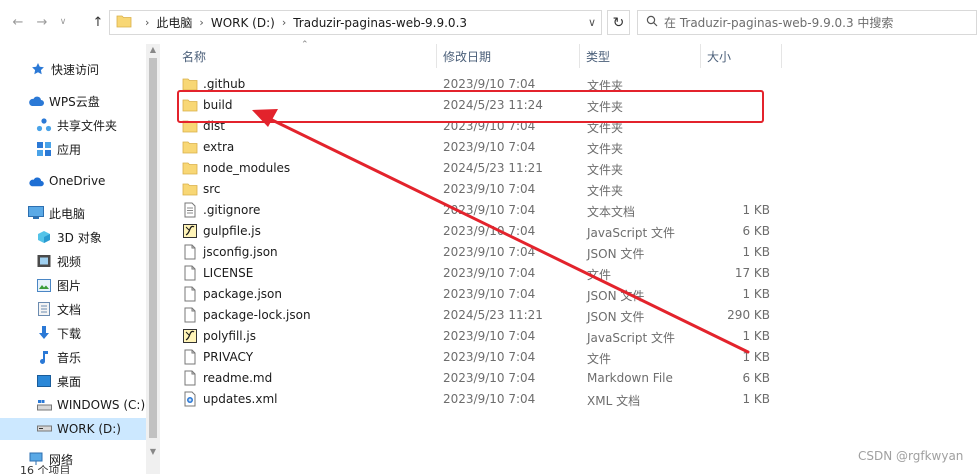 The width and height of the screenshot is (979, 474). What do you see at coordinates (153, 248) in the screenshot?
I see `scrollbar-thumb` at bounding box center [153, 248].